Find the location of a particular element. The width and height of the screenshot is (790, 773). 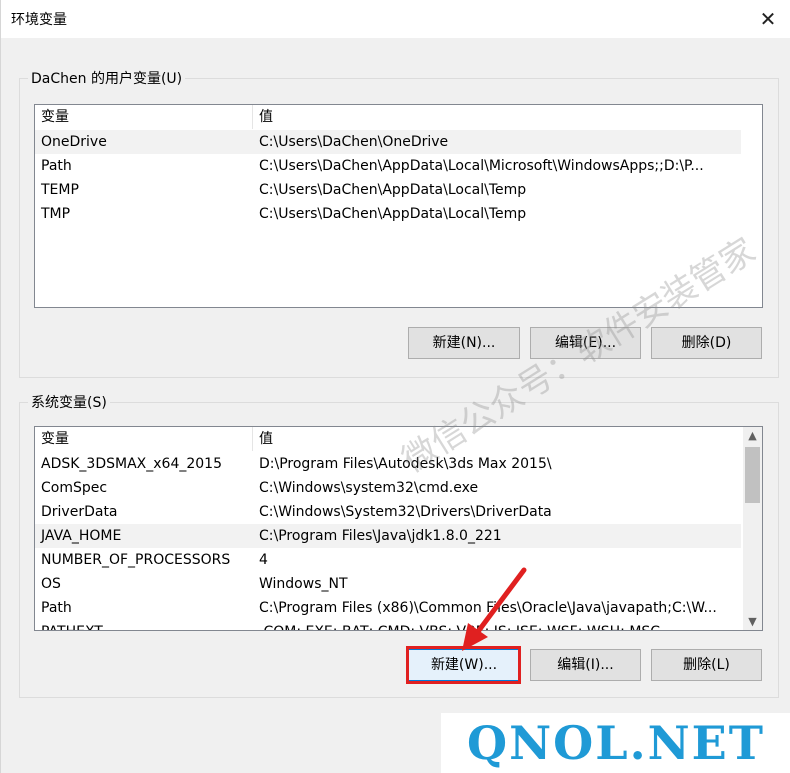

variable-name: OS is located at coordinates (51, 584).